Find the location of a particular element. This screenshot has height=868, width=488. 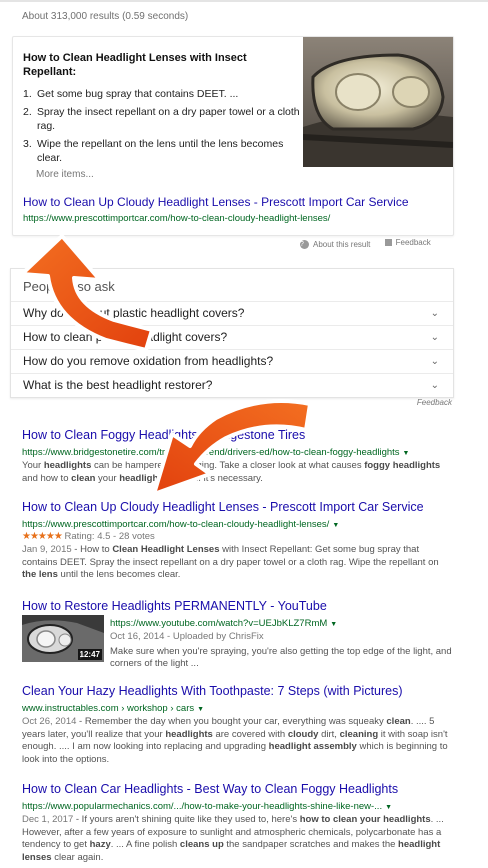

result-rating: ★★★★★ Rating: 4.5 - 28 votes is located at coordinates (88, 536).